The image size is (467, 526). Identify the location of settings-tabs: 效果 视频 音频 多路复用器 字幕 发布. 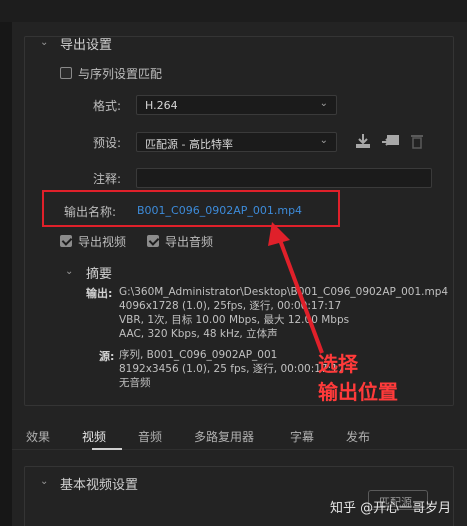
(239, 436).